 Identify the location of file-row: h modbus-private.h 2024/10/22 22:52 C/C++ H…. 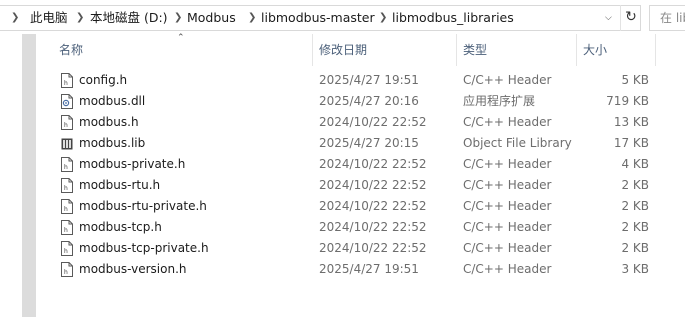
(356, 164).